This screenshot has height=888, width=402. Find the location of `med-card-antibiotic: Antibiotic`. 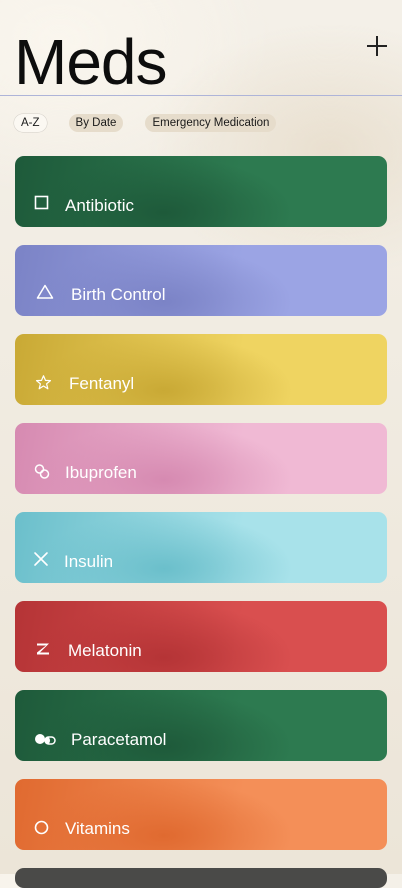

med-card-antibiotic: Antibiotic is located at coordinates (201, 191).